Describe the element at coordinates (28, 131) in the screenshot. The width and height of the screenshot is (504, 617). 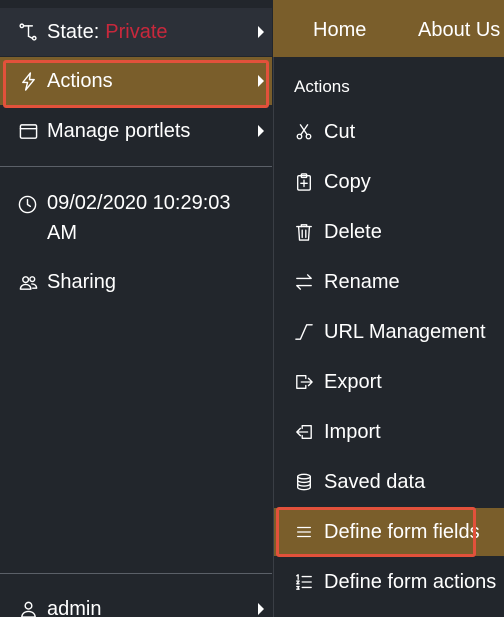
I see `window-icon` at that location.